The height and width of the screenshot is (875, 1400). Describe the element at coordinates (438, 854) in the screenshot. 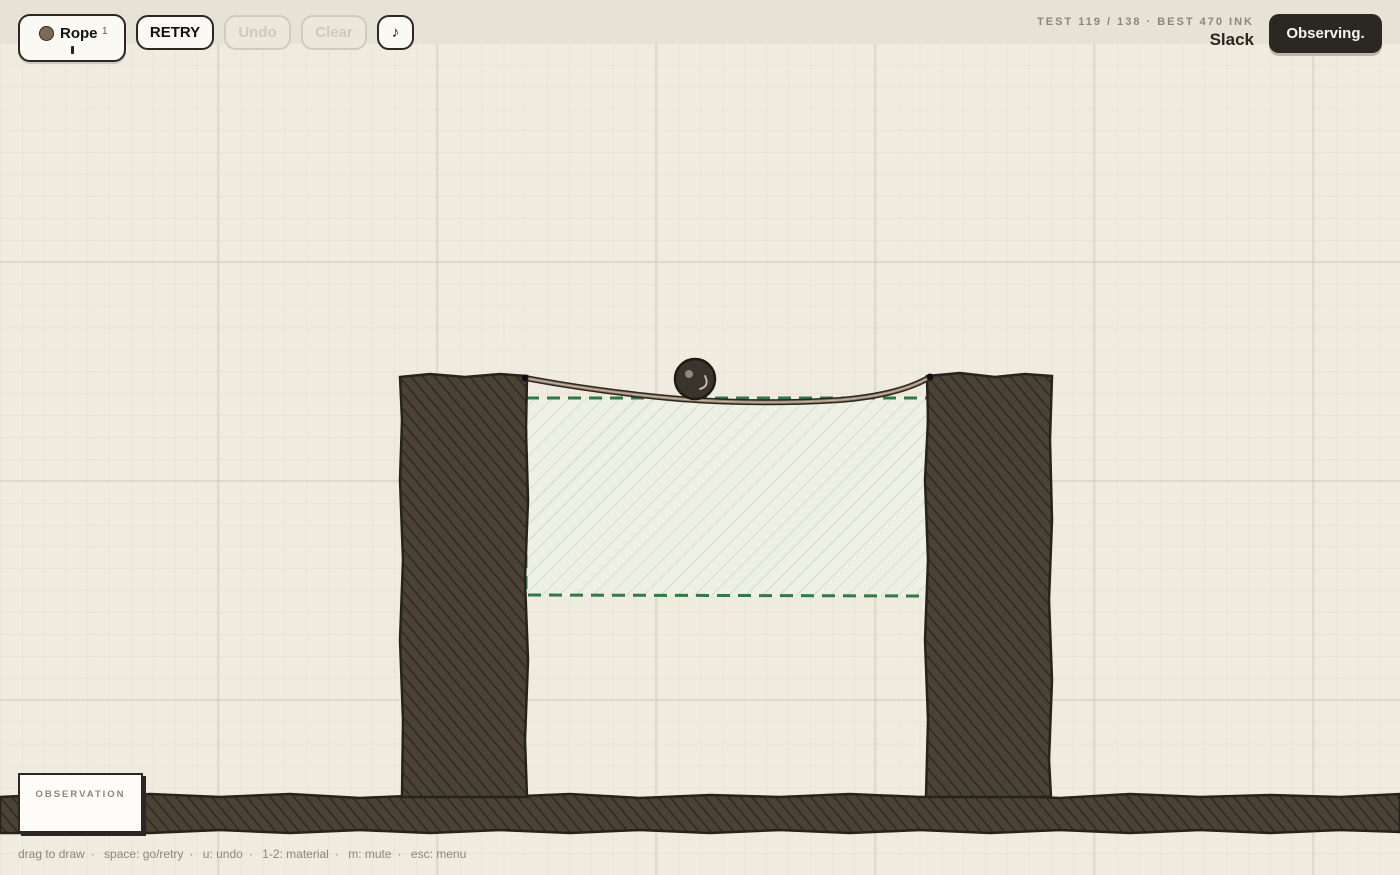

I see `hint-item: esc: menu` at that location.